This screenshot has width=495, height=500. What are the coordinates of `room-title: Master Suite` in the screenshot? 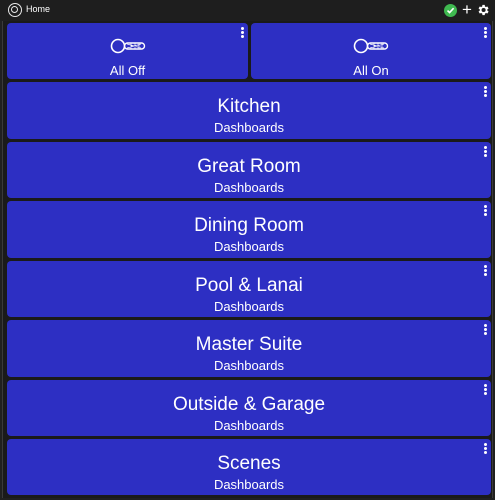 It's located at (249, 344).